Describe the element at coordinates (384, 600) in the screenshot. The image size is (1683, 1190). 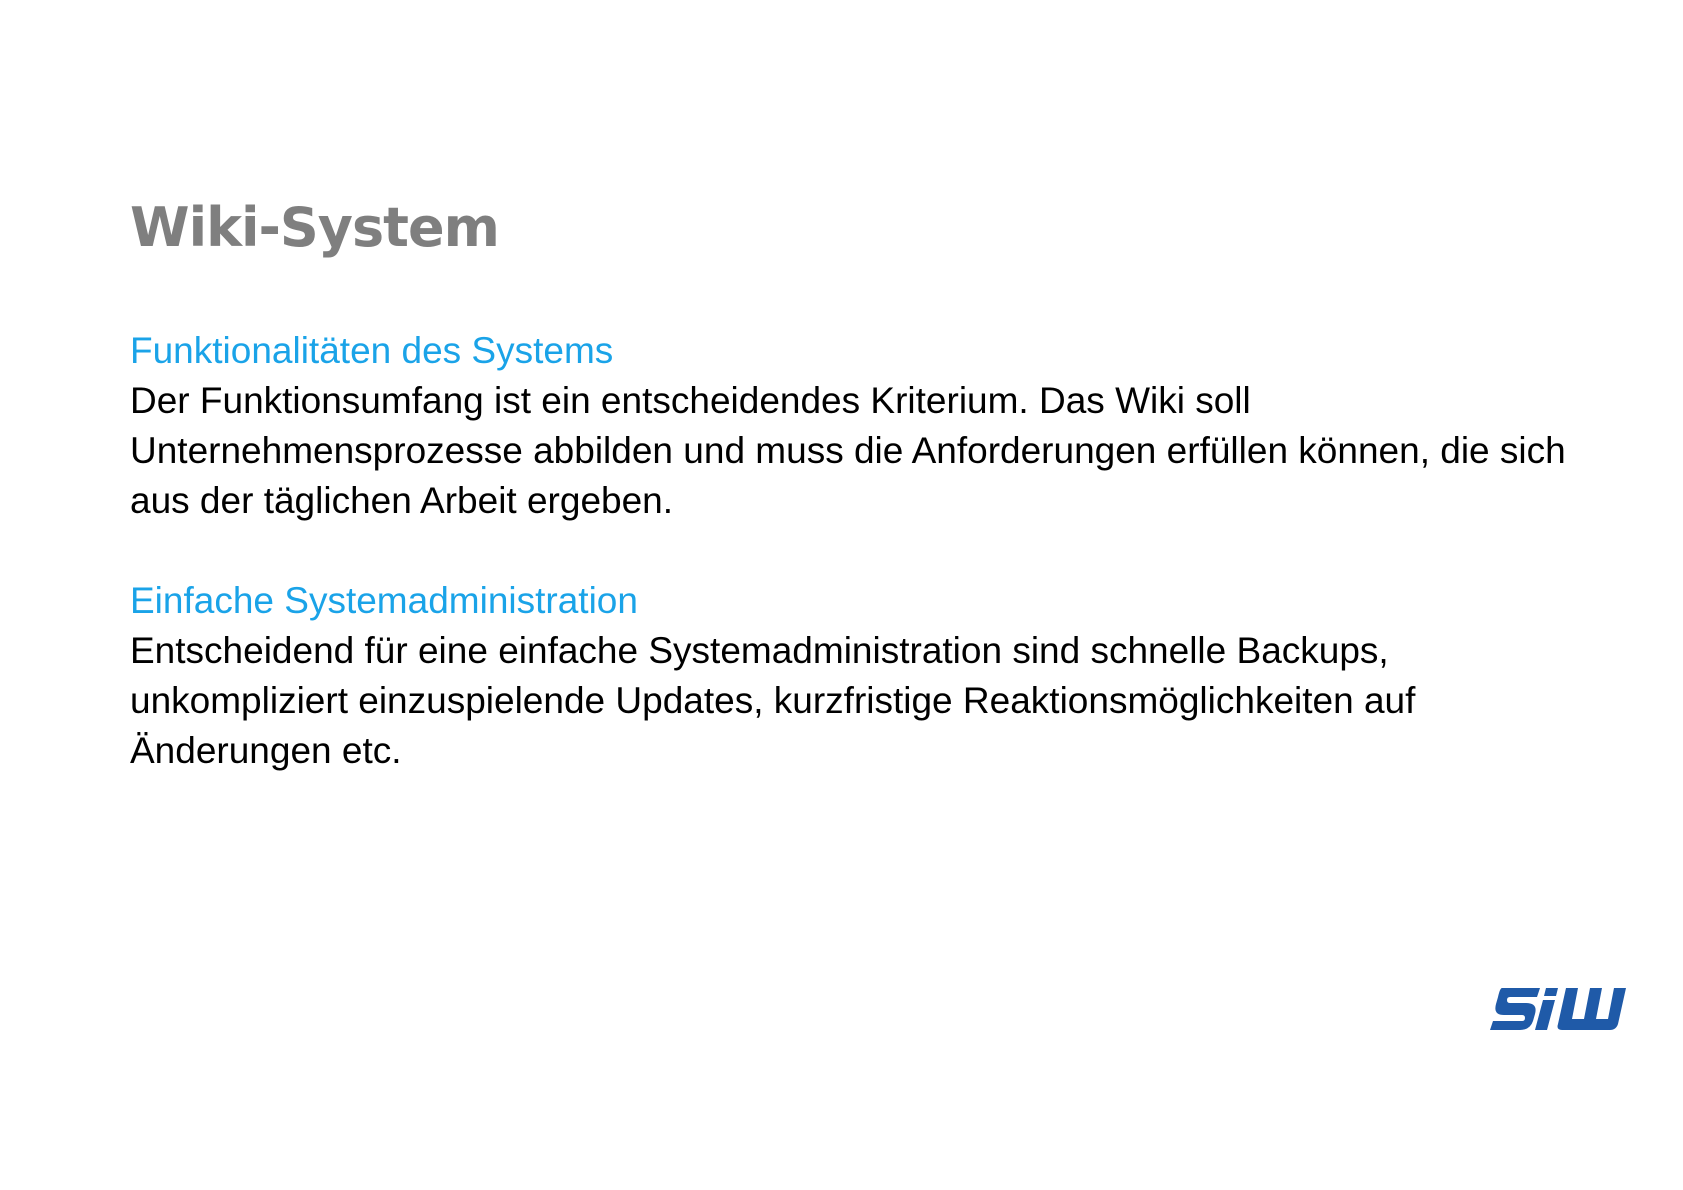
I see `section-heading: Einfache Systemadministration` at that location.